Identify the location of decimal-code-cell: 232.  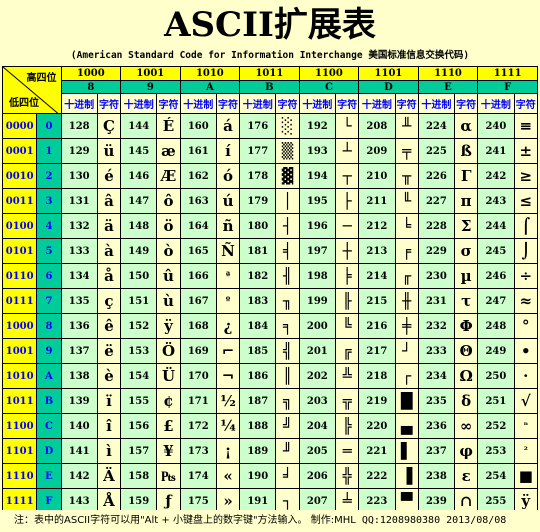
(436, 326).